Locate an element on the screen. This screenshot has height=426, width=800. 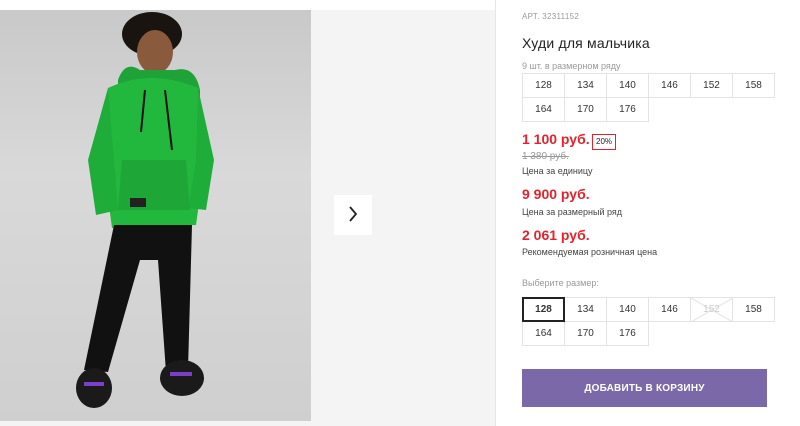
chevron-right-icon is located at coordinates (353, 215).